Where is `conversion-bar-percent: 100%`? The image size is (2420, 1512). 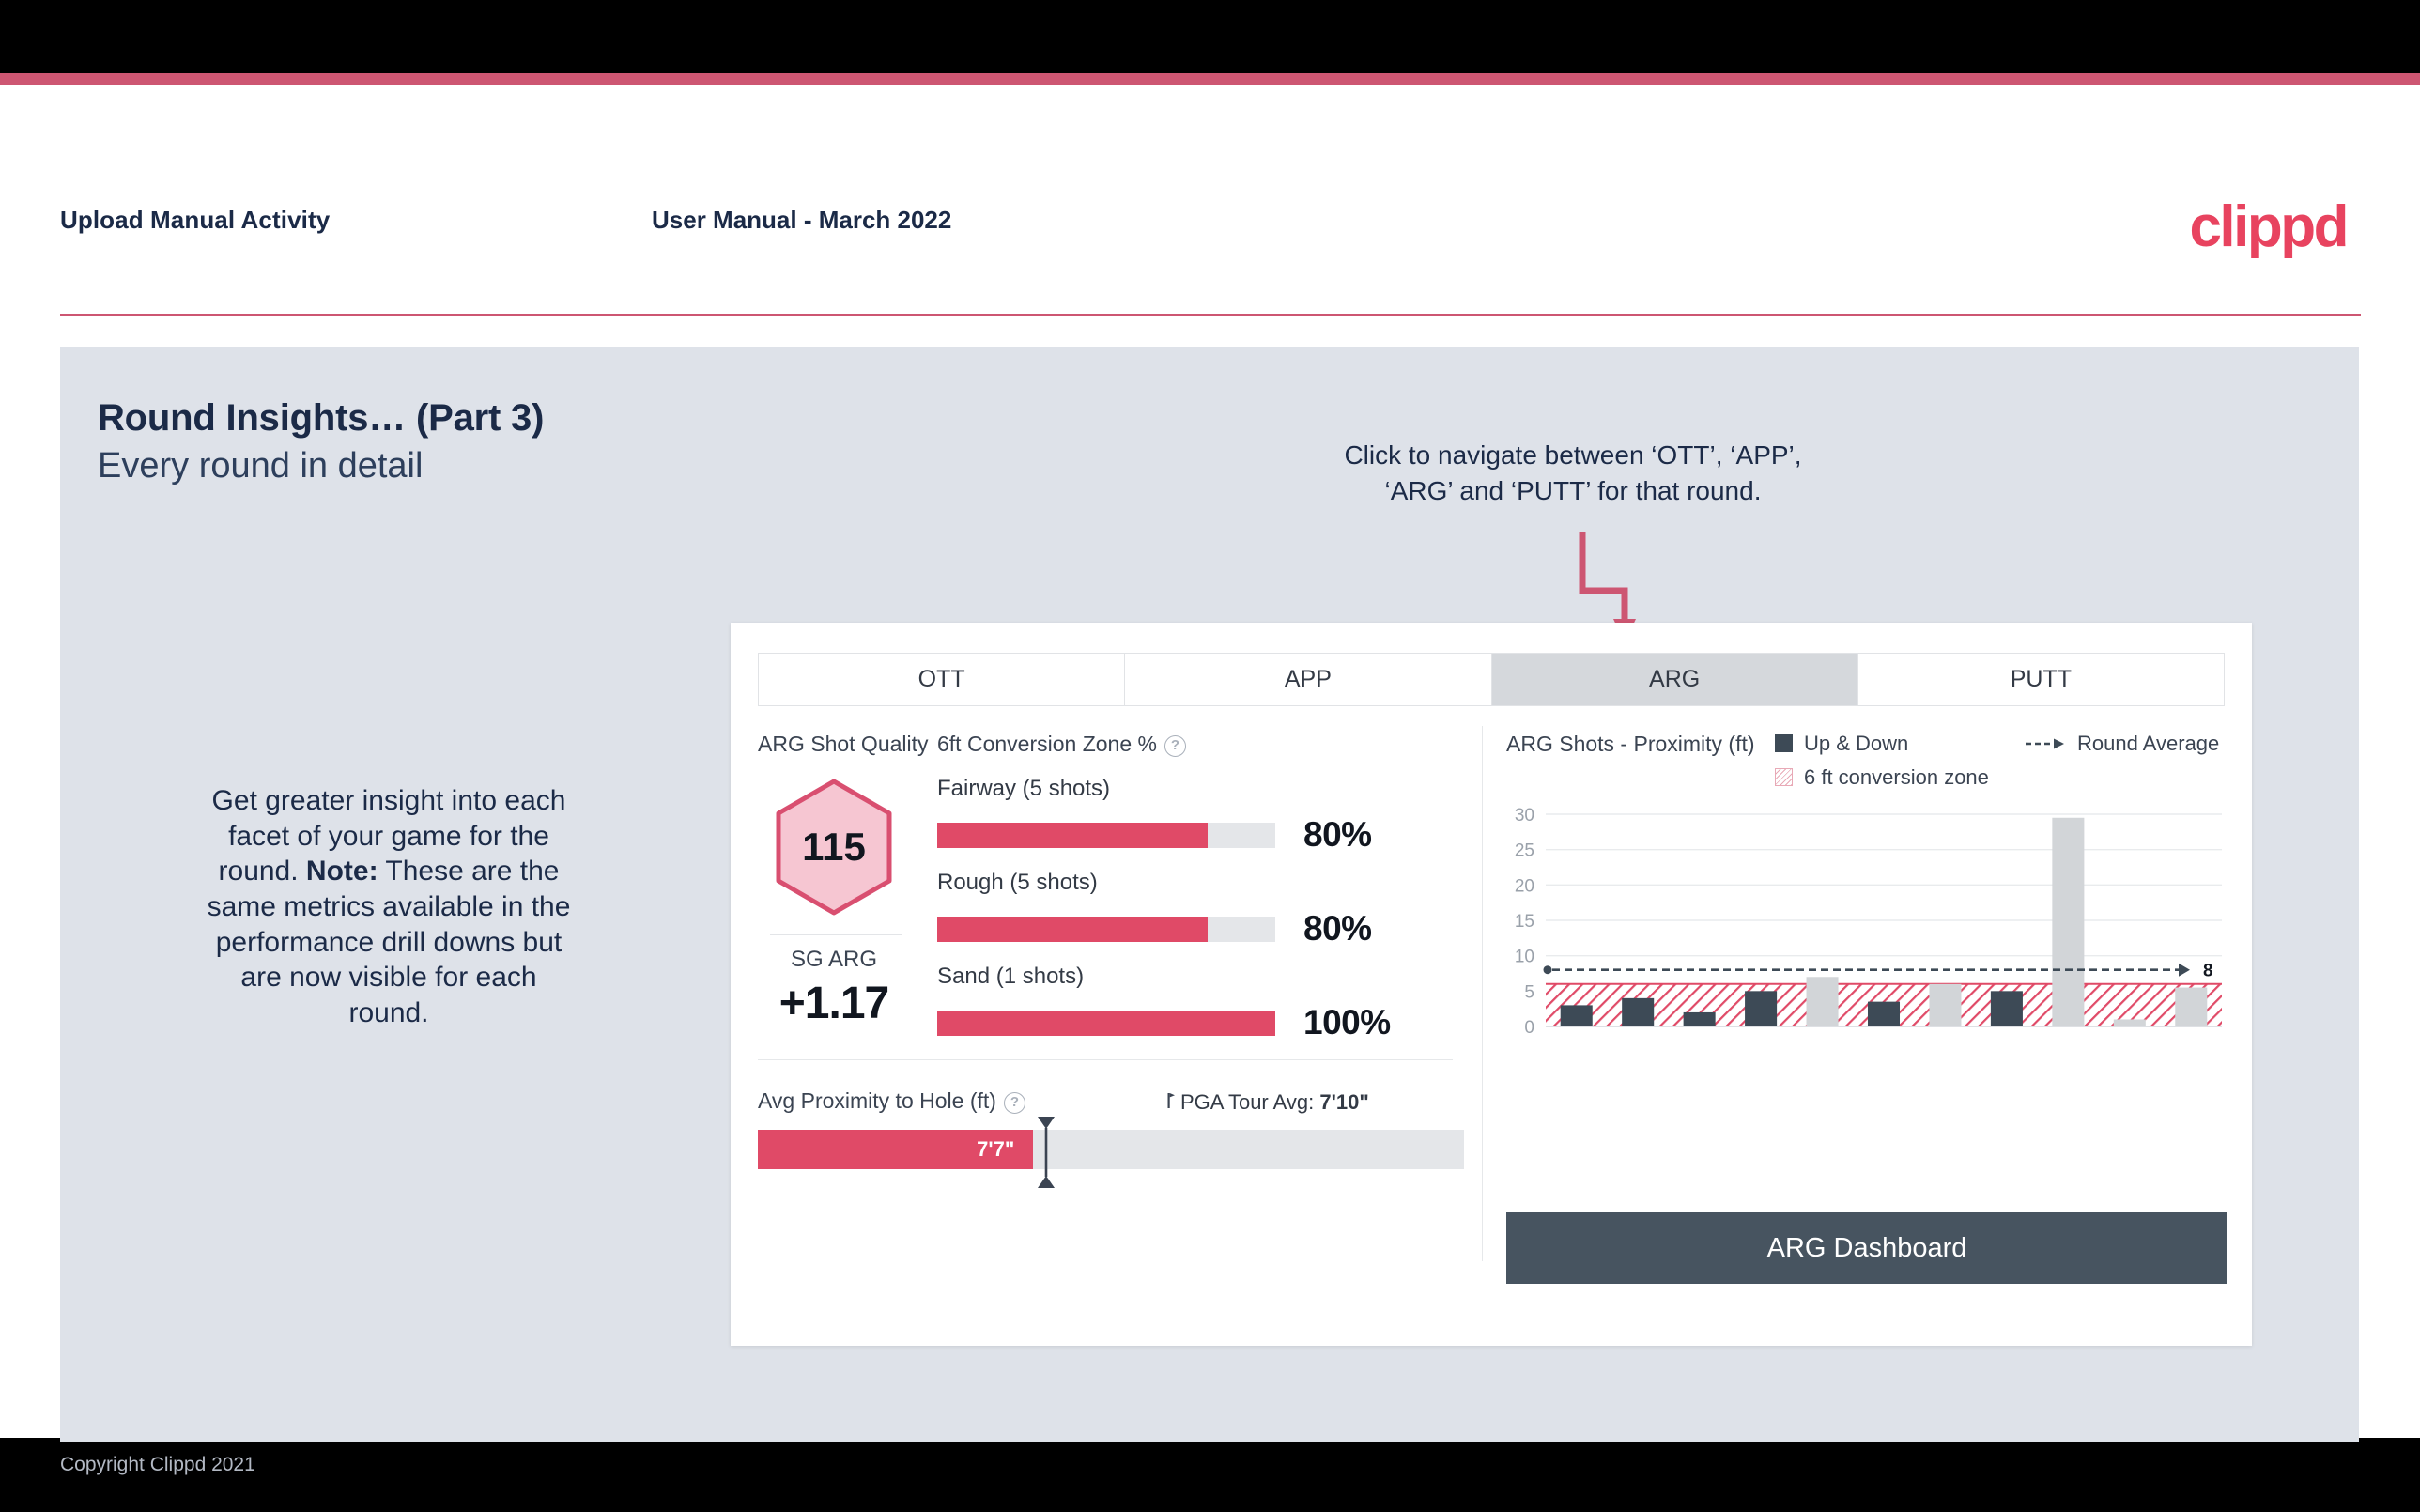
conversion-bar-percent: 100% is located at coordinates (1347, 1022).